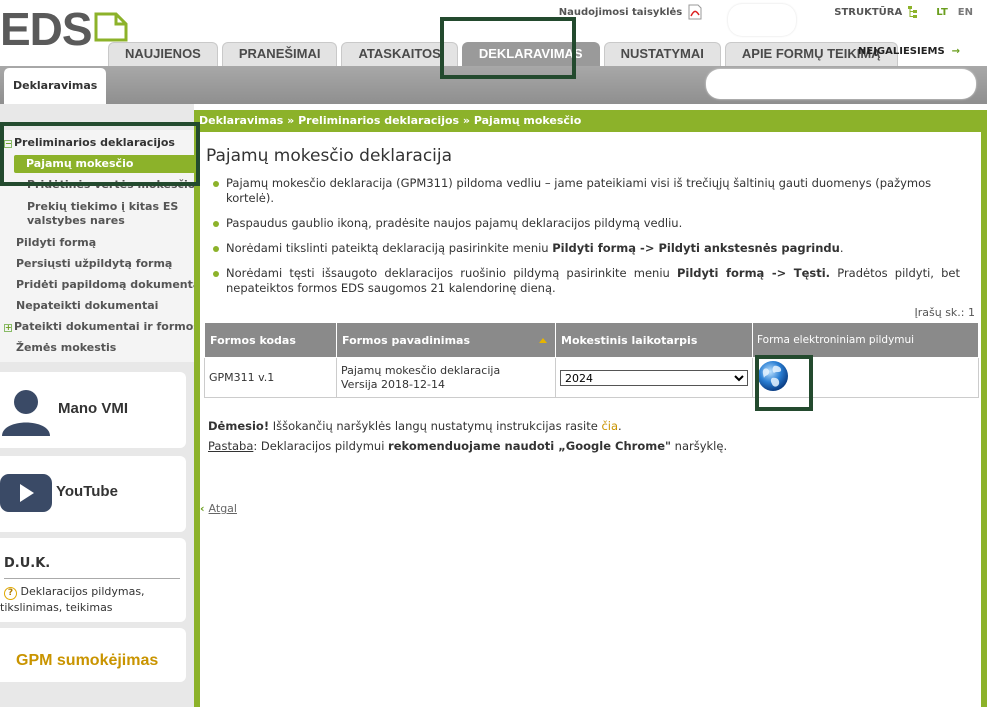 Image resolution: width=987 pixels, height=707 pixels. What do you see at coordinates (378, 120) in the screenshot?
I see `breadcrumb-preliminarios: Preliminarios deklaracijos` at bounding box center [378, 120].